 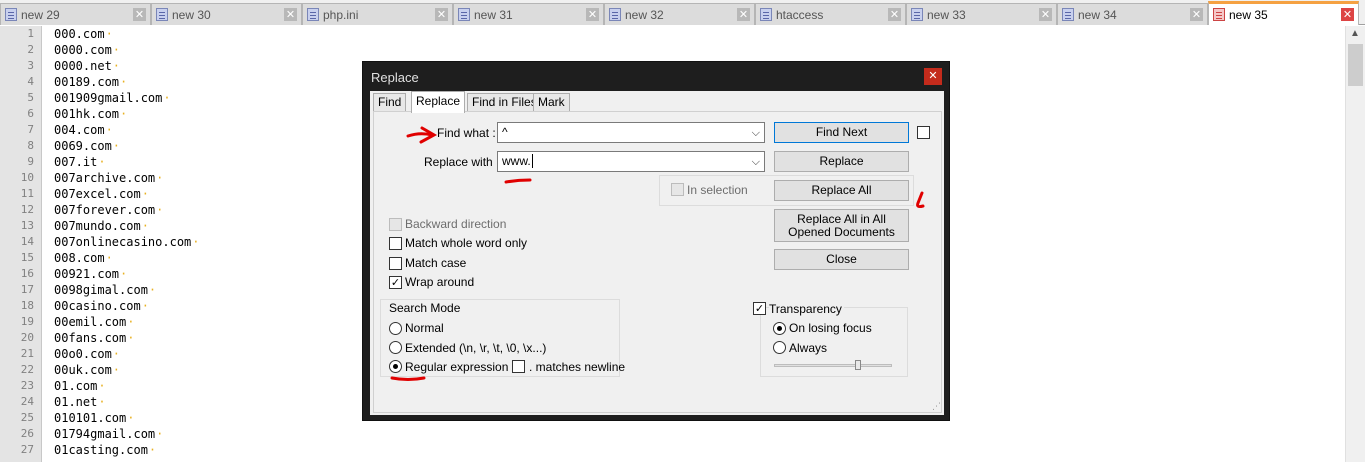 What do you see at coordinates (518, 181) in the screenshot?
I see `annotation-underline-replace` at bounding box center [518, 181].